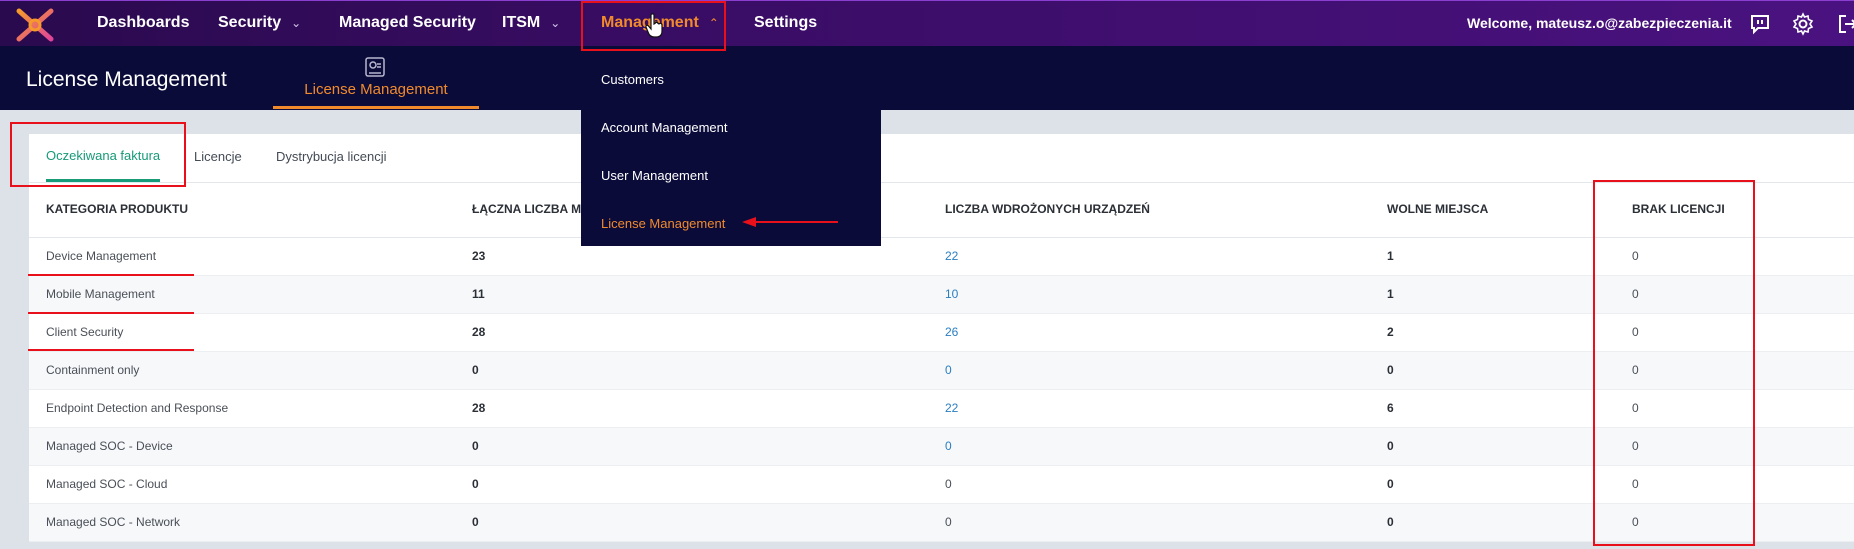 Image resolution: width=1854 pixels, height=549 pixels. What do you see at coordinates (478, 294) in the screenshot?
I see `cell-total: 11` at bounding box center [478, 294].